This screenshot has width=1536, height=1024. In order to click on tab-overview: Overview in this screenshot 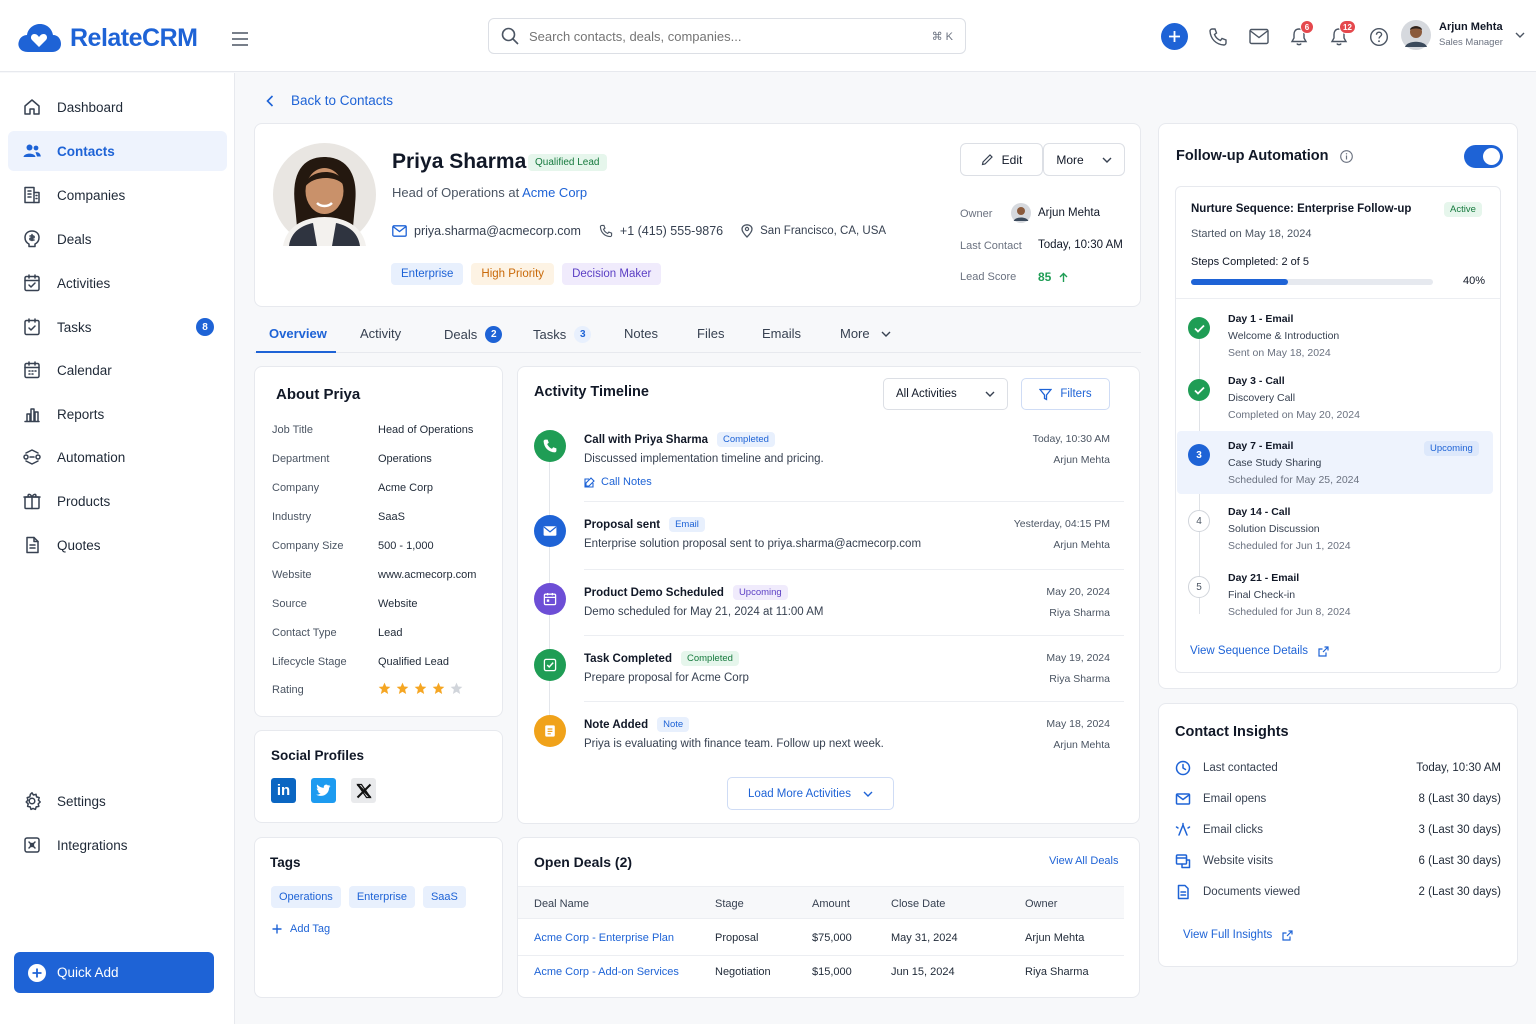, I will do `click(298, 333)`.